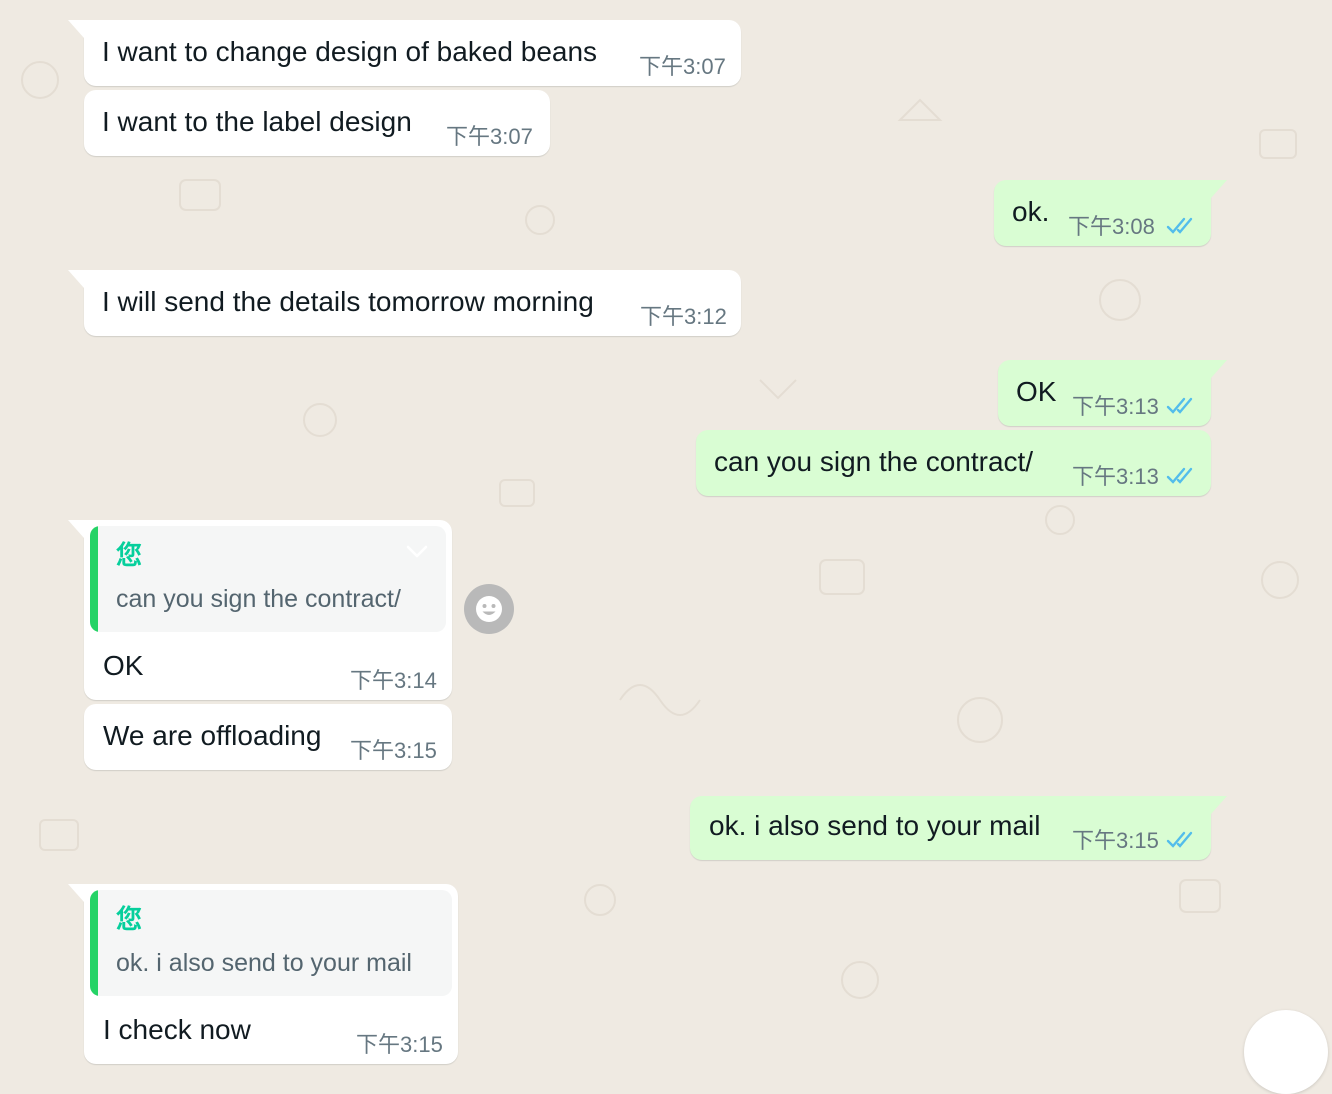 Image resolution: width=1332 pixels, height=1094 pixels. I want to click on message-bubble-outgoing: ok. 下午3:08, so click(1110, 213).